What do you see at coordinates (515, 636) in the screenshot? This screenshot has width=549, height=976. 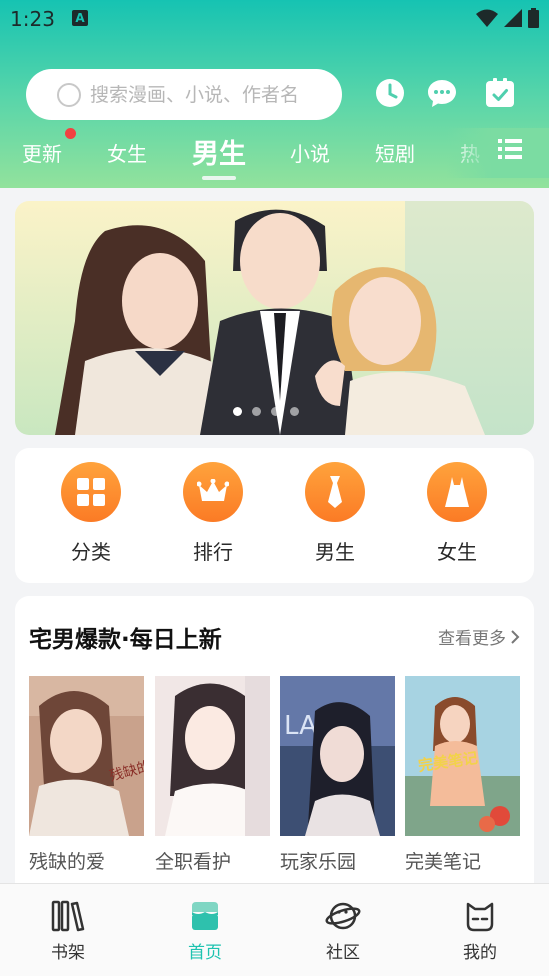 I see `chevron-right-icon` at bounding box center [515, 636].